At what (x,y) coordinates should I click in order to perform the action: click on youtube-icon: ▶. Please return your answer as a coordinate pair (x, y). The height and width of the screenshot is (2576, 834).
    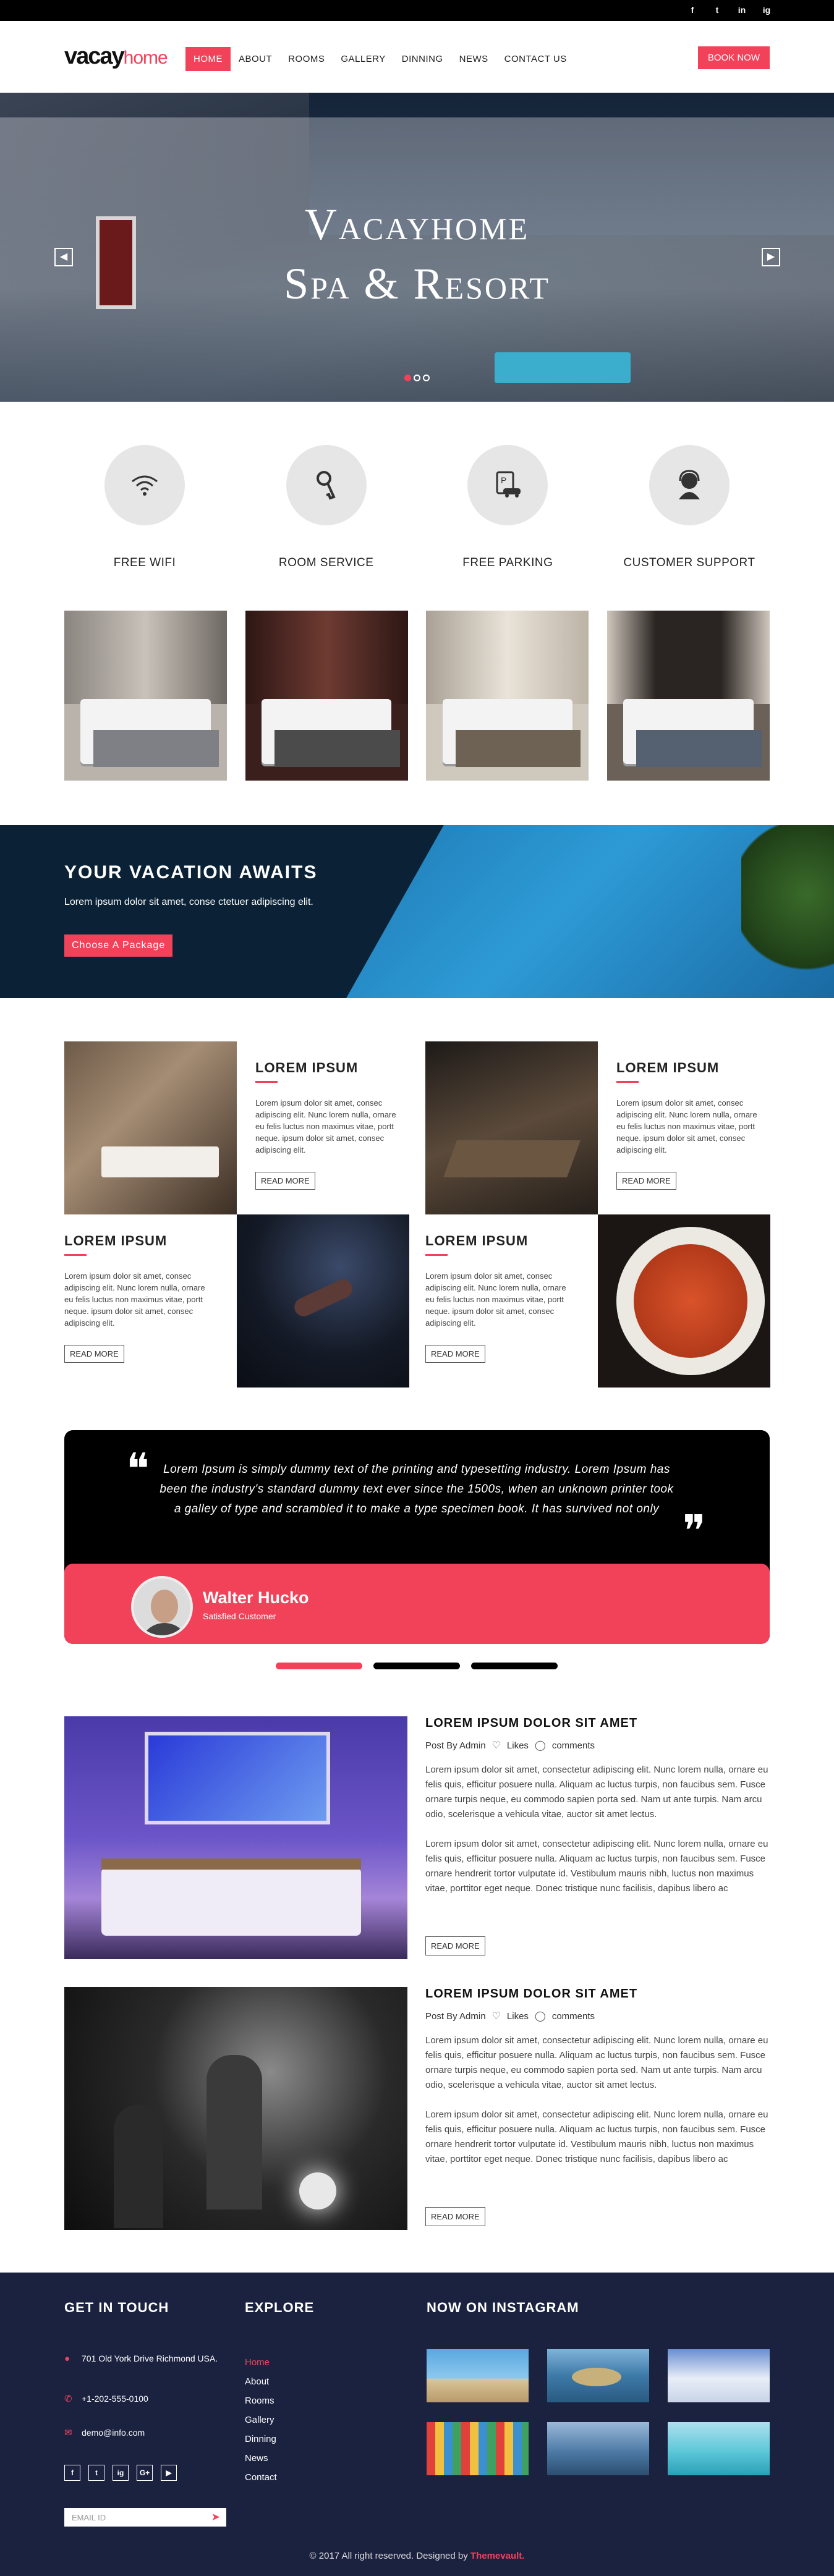
    Looking at the image, I should click on (169, 2473).